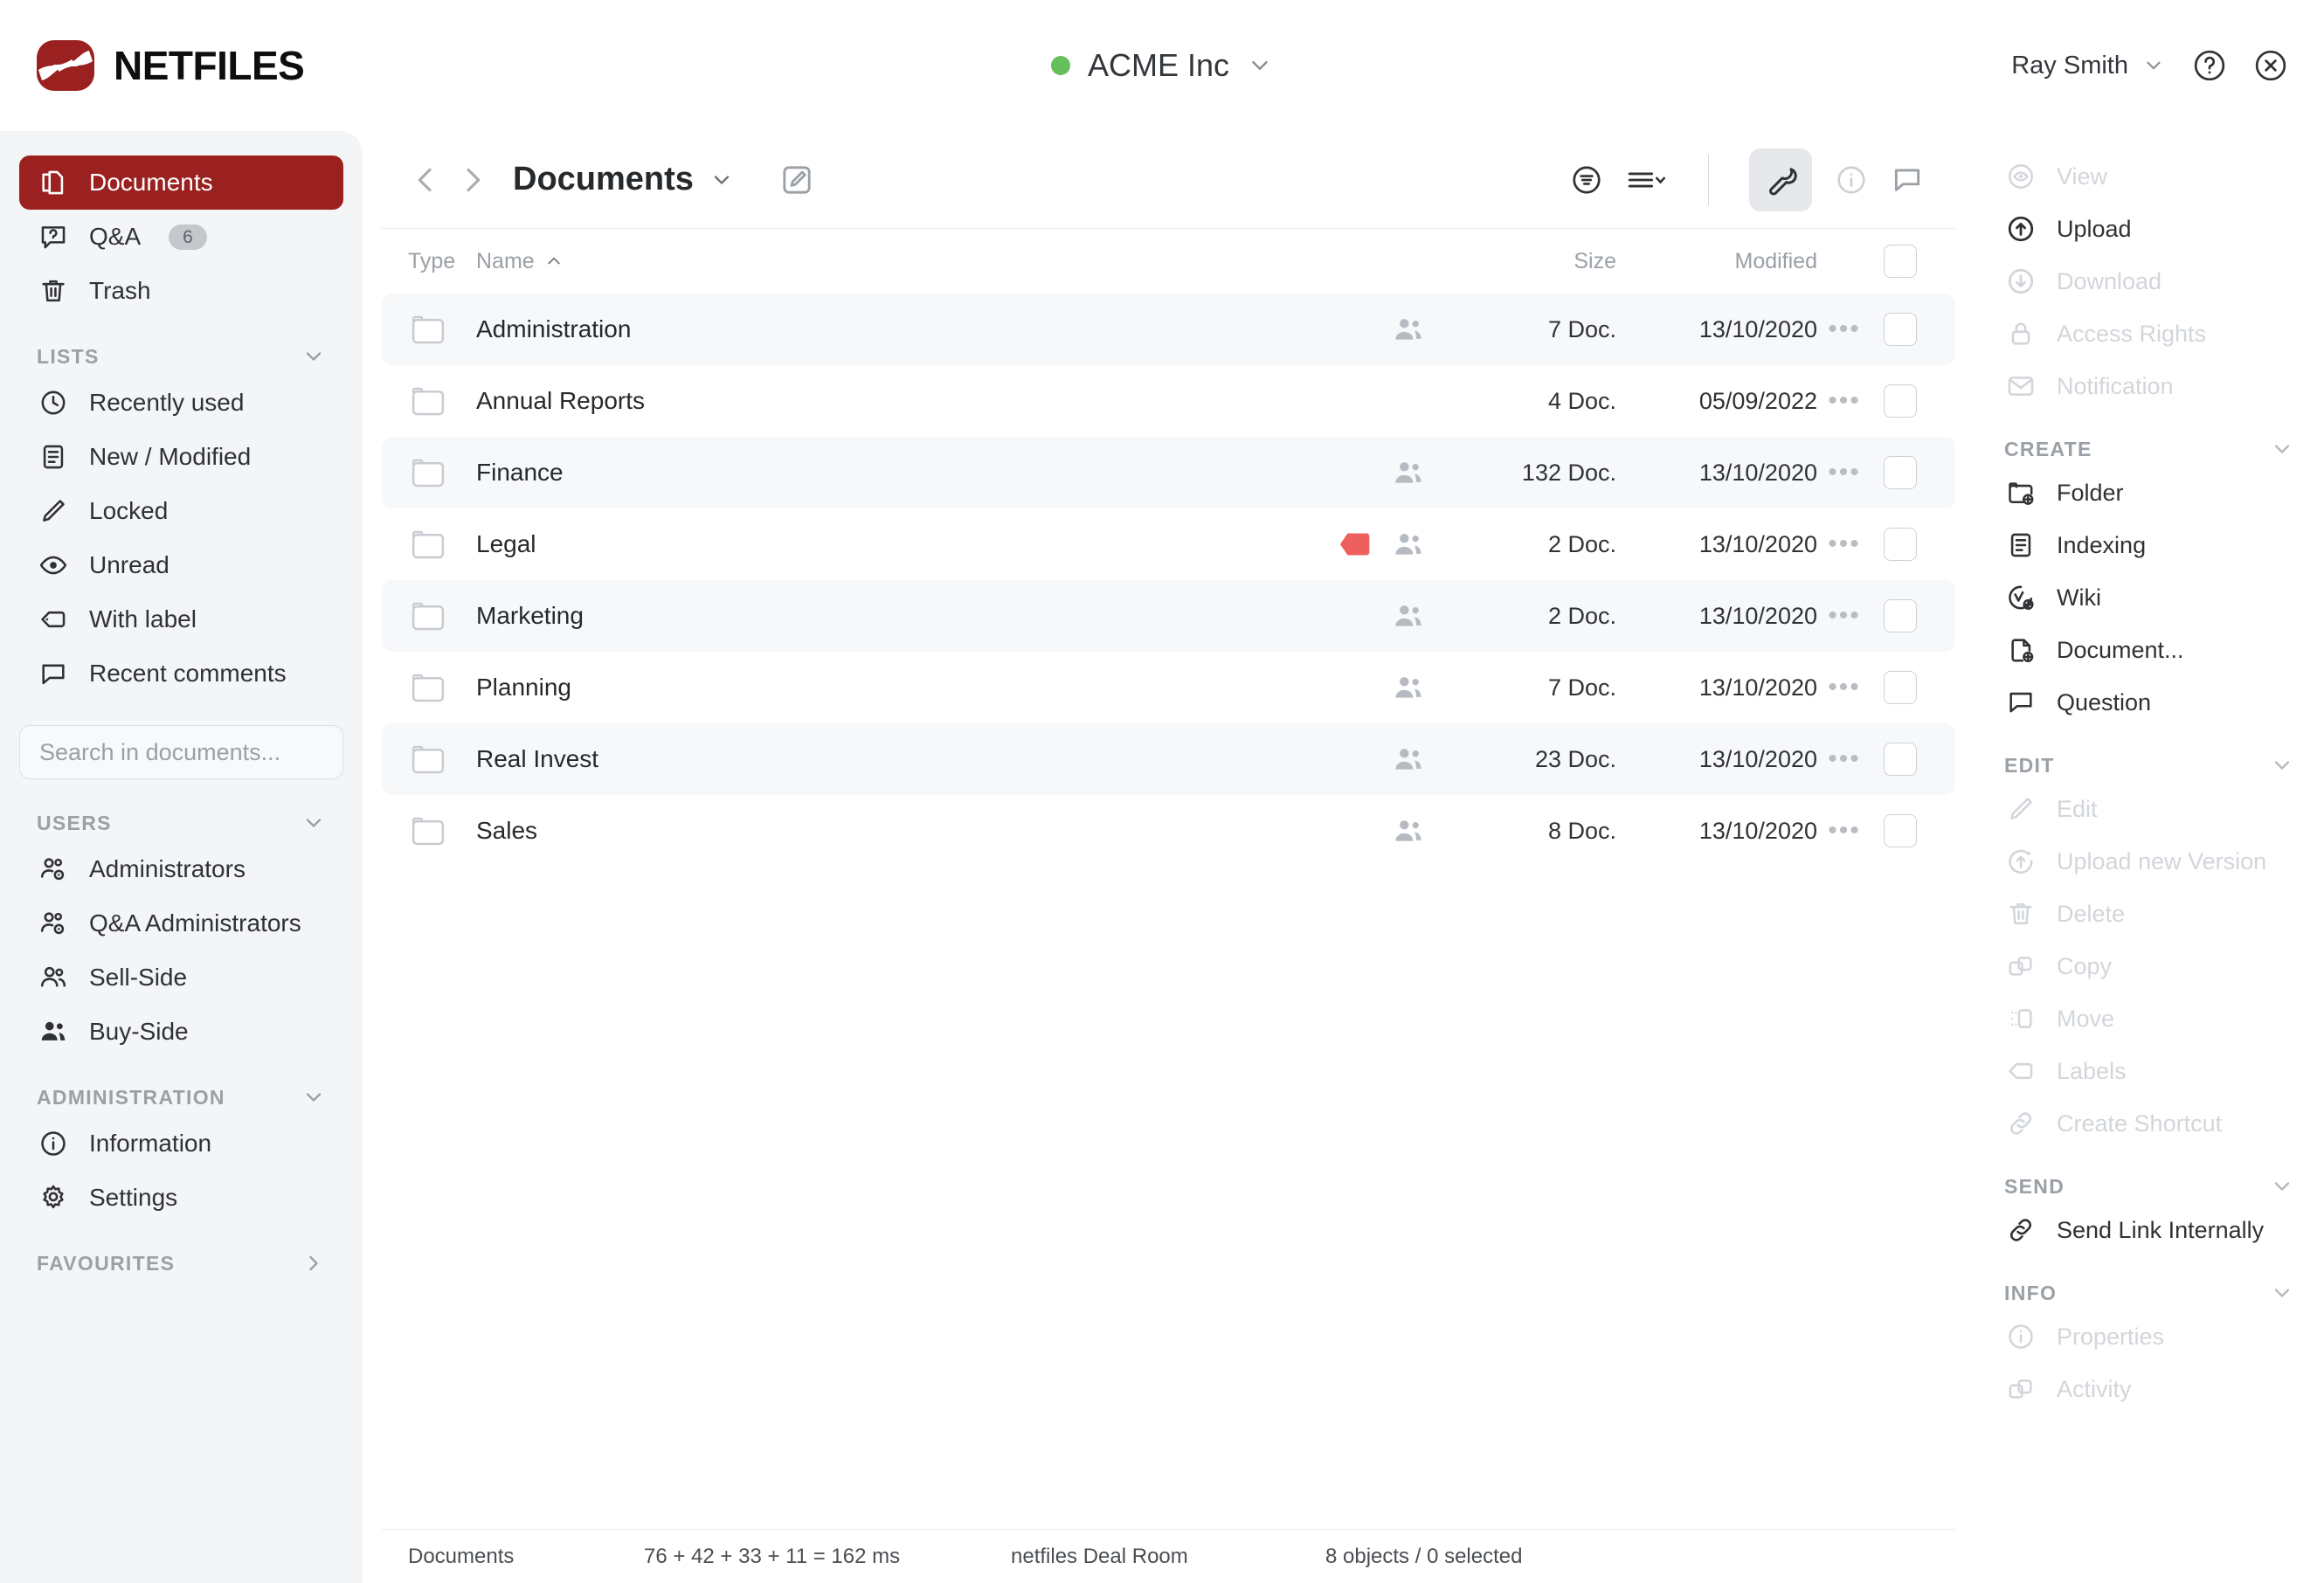 The width and height of the screenshot is (2324, 1583). Describe the element at coordinates (2088, 66) in the screenshot. I see `user-menu: Ray Smith` at that location.